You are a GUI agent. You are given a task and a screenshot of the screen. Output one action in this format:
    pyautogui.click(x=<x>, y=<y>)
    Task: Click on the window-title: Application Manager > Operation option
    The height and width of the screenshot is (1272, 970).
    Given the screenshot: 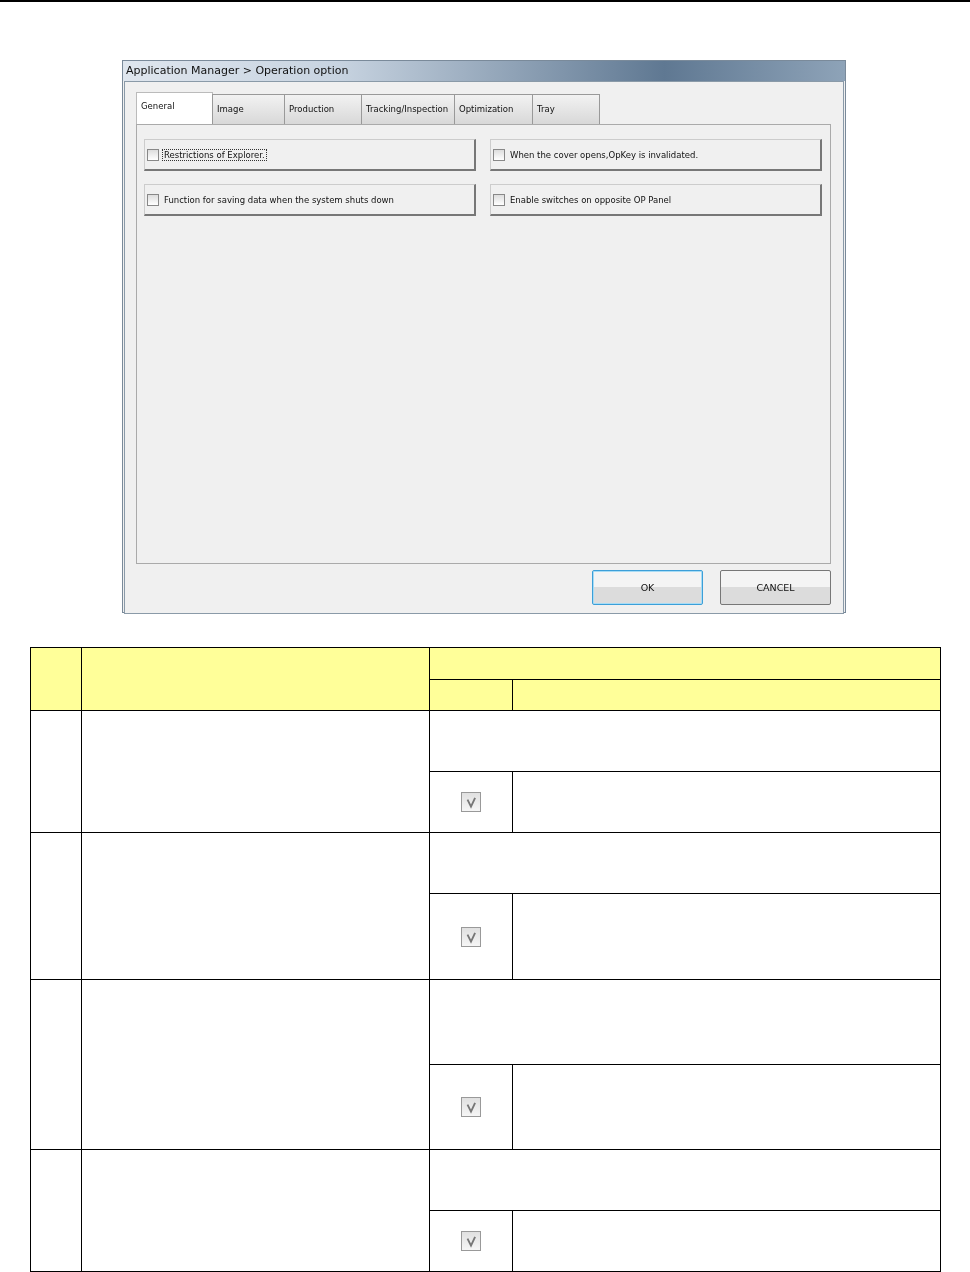 What is the action you would take?
    pyautogui.click(x=484, y=71)
    